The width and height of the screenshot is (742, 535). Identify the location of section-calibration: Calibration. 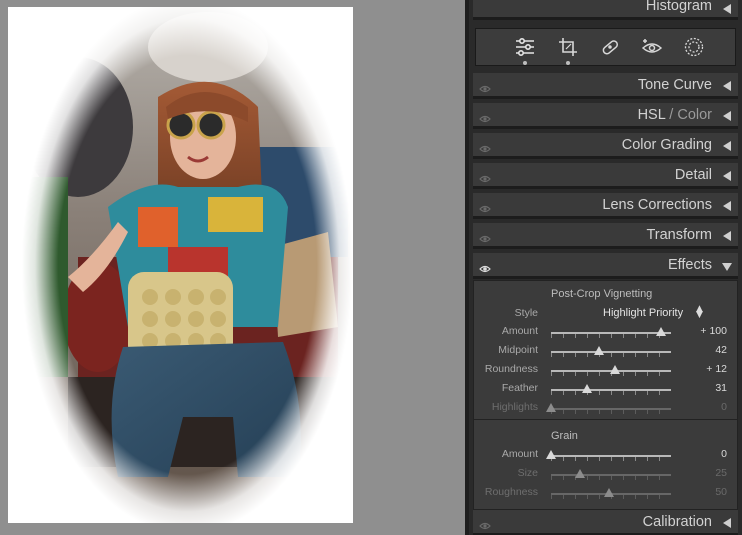
(605, 522).